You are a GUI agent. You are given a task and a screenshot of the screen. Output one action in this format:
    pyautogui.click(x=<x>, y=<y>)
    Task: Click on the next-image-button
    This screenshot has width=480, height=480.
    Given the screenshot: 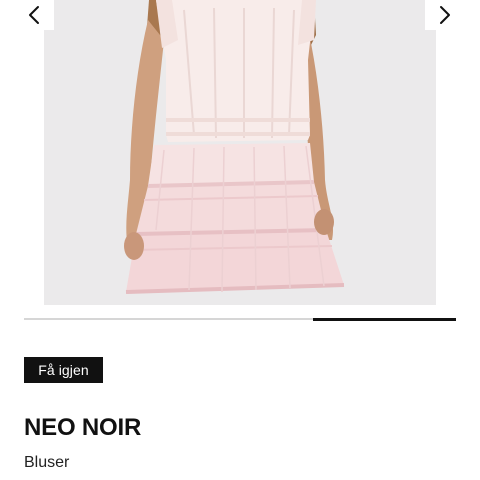 What is the action you would take?
    pyautogui.click(x=445, y=15)
    